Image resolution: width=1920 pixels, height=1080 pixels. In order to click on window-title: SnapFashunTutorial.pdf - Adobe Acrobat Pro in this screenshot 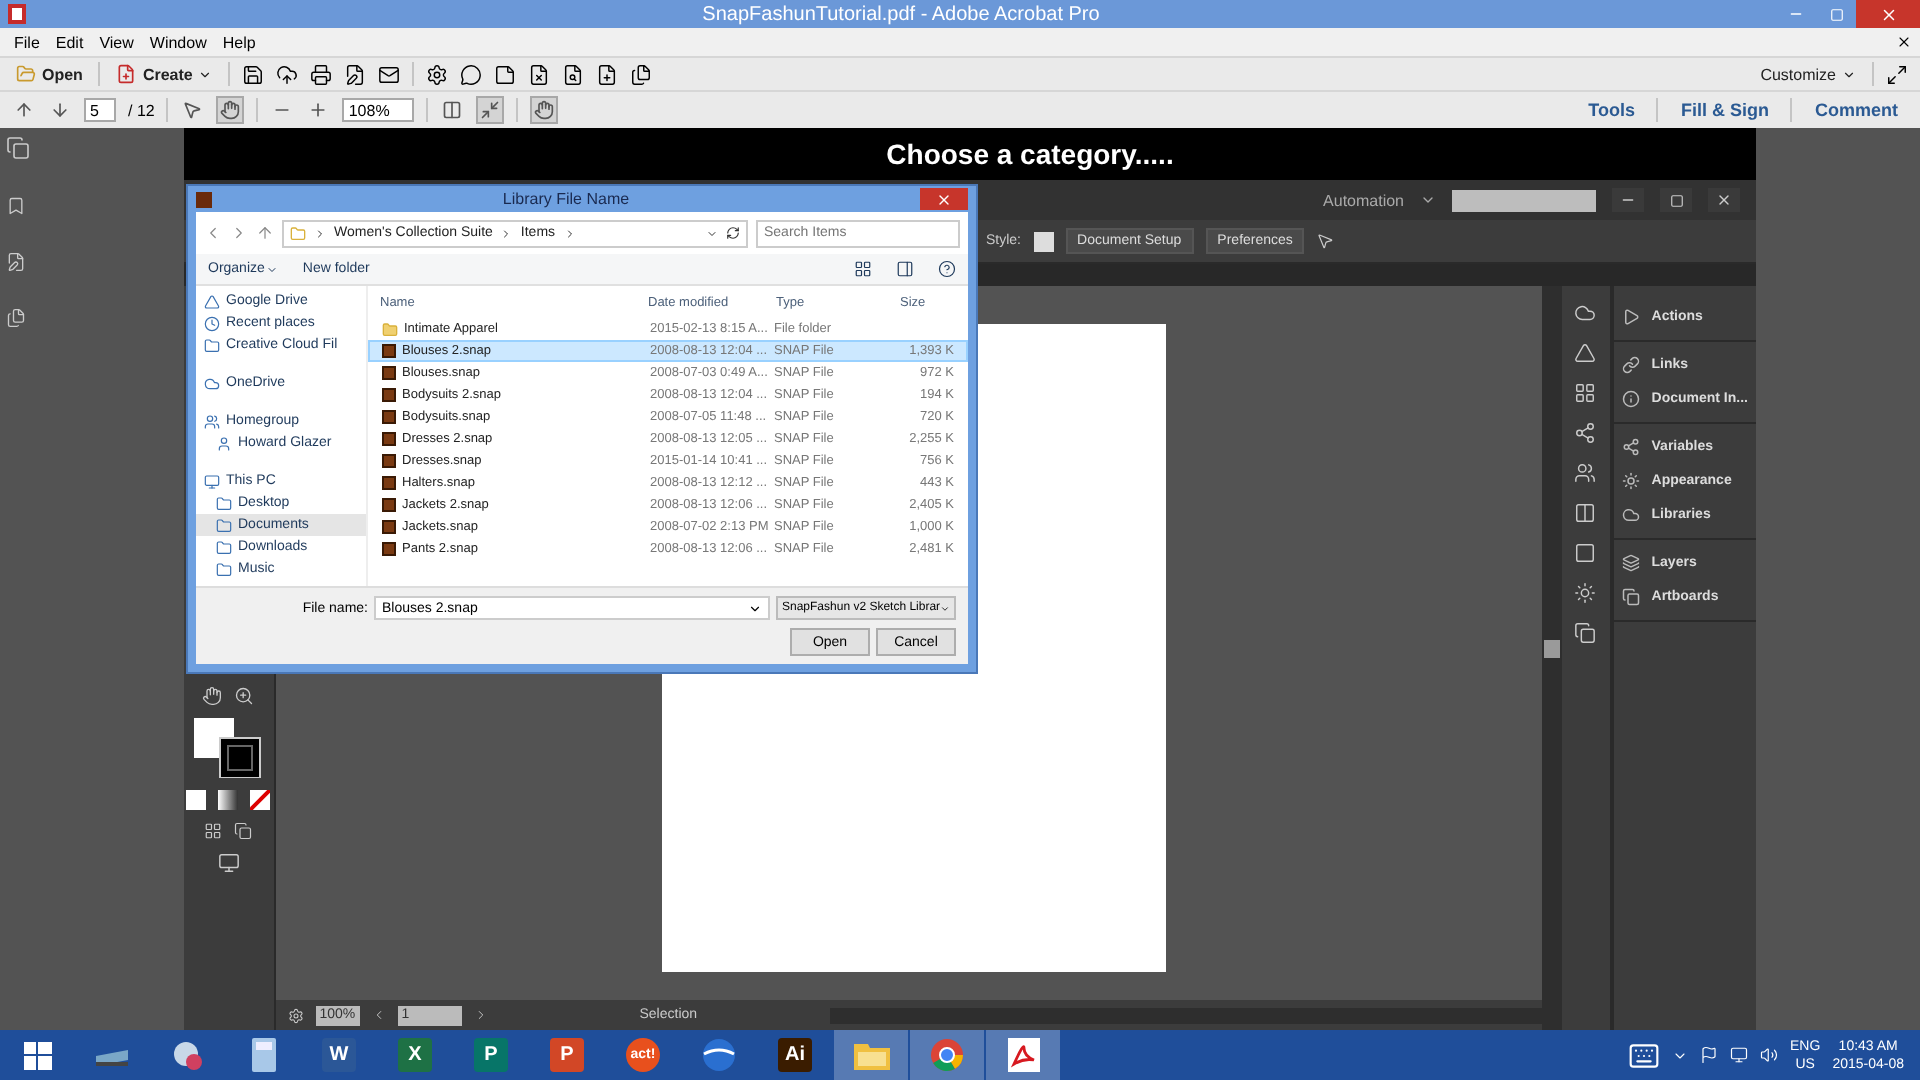, I will do `click(901, 14)`.